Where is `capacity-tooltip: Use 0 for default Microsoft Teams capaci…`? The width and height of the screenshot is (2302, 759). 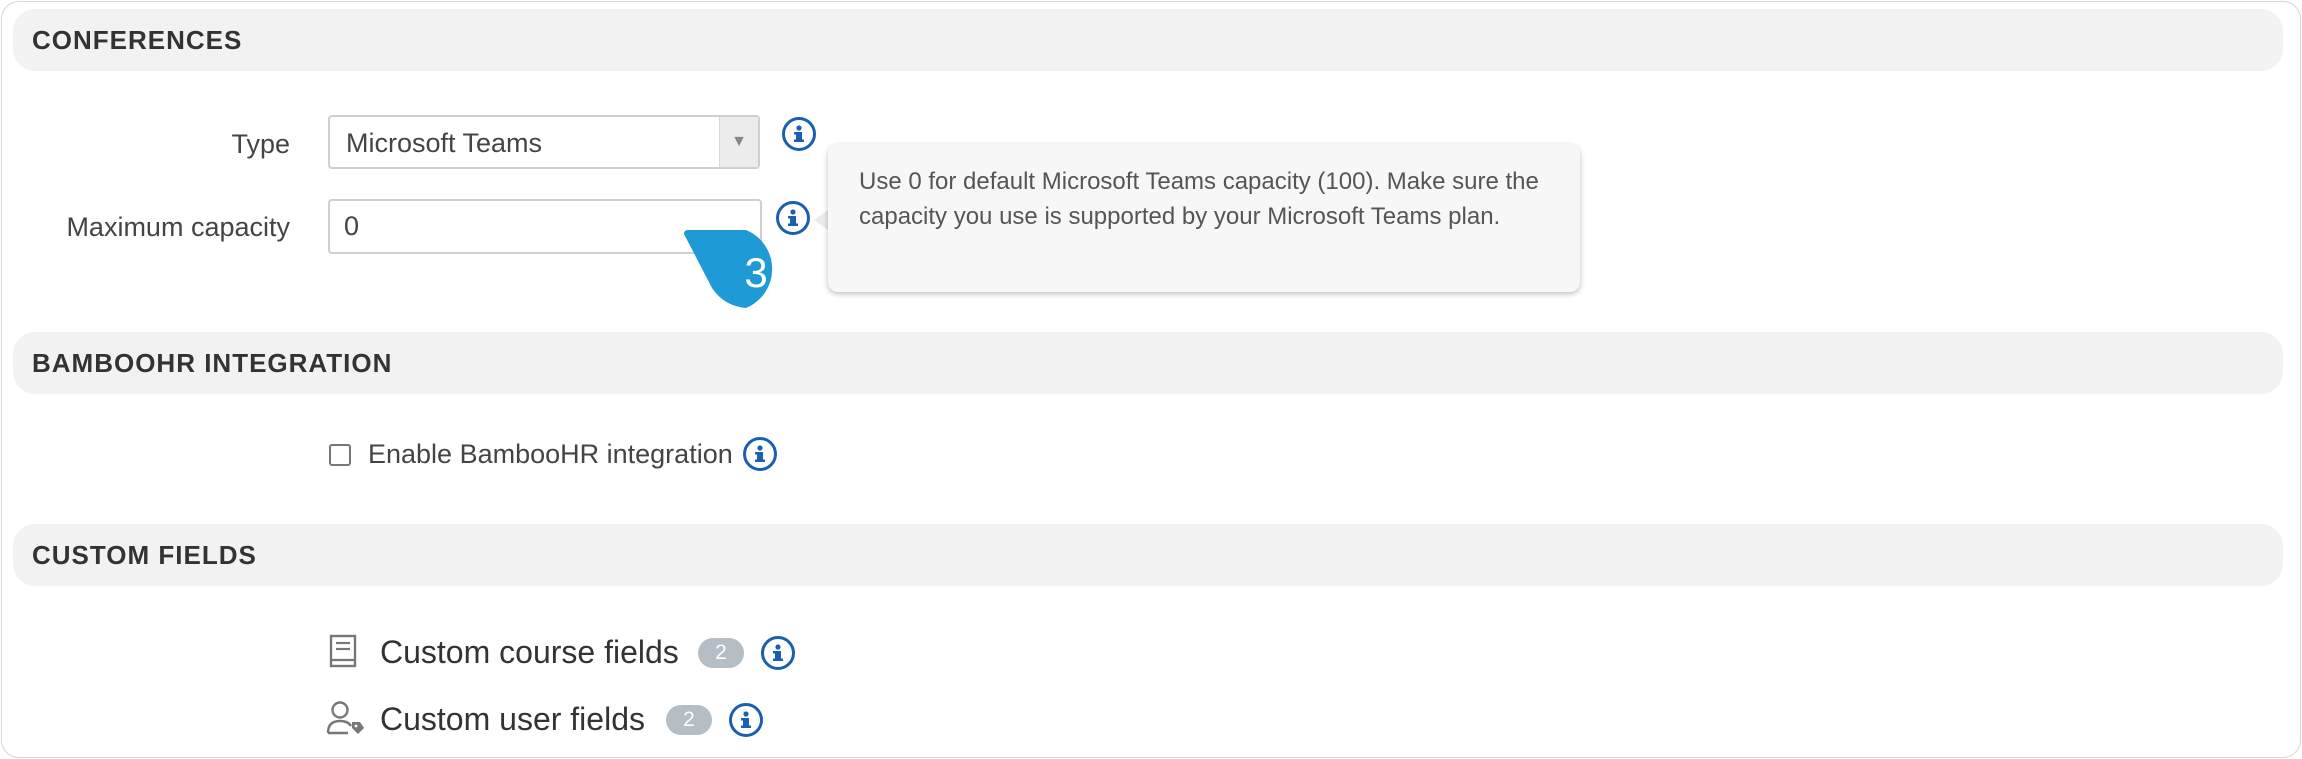
capacity-tooltip: Use 0 for default Microsoft Teams capaci… is located at coordinates (1204, 218).